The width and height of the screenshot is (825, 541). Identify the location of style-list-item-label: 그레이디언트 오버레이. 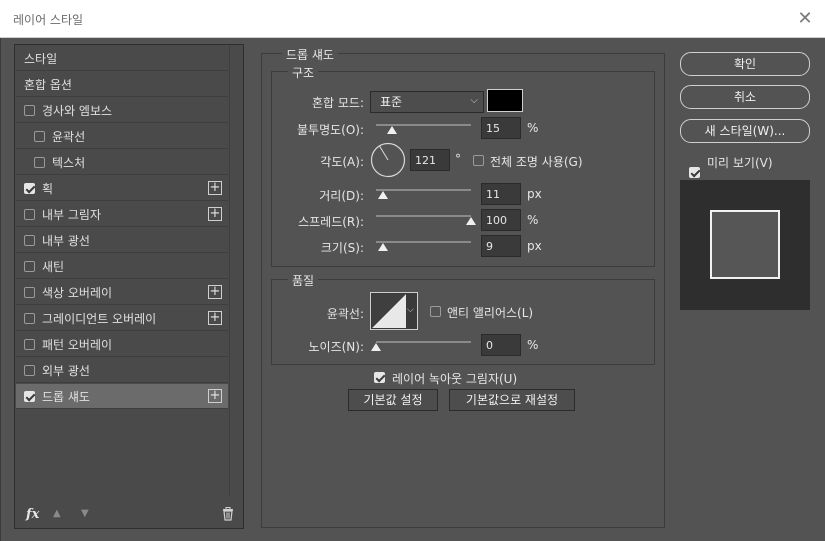
(99, 318).